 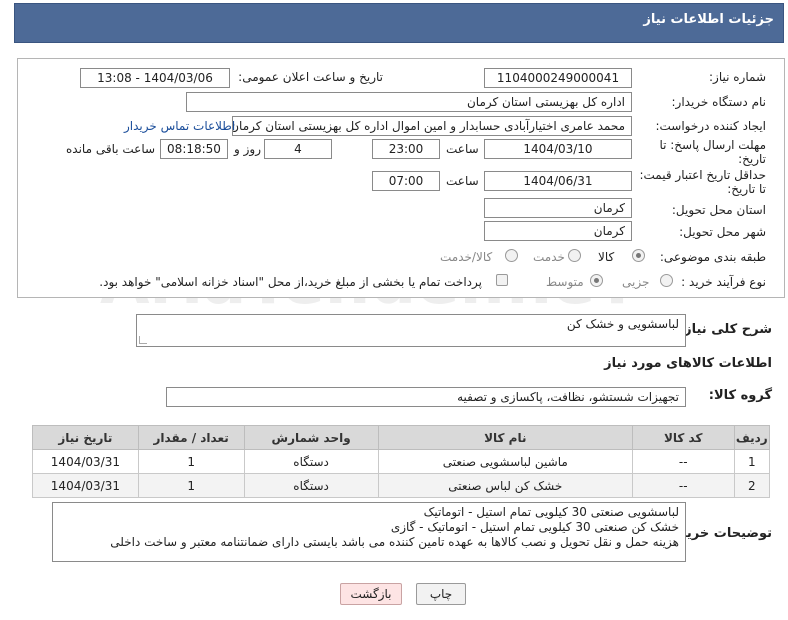 I want to click on province-label: استان محل تحویل:, so click(x=718, y=210).